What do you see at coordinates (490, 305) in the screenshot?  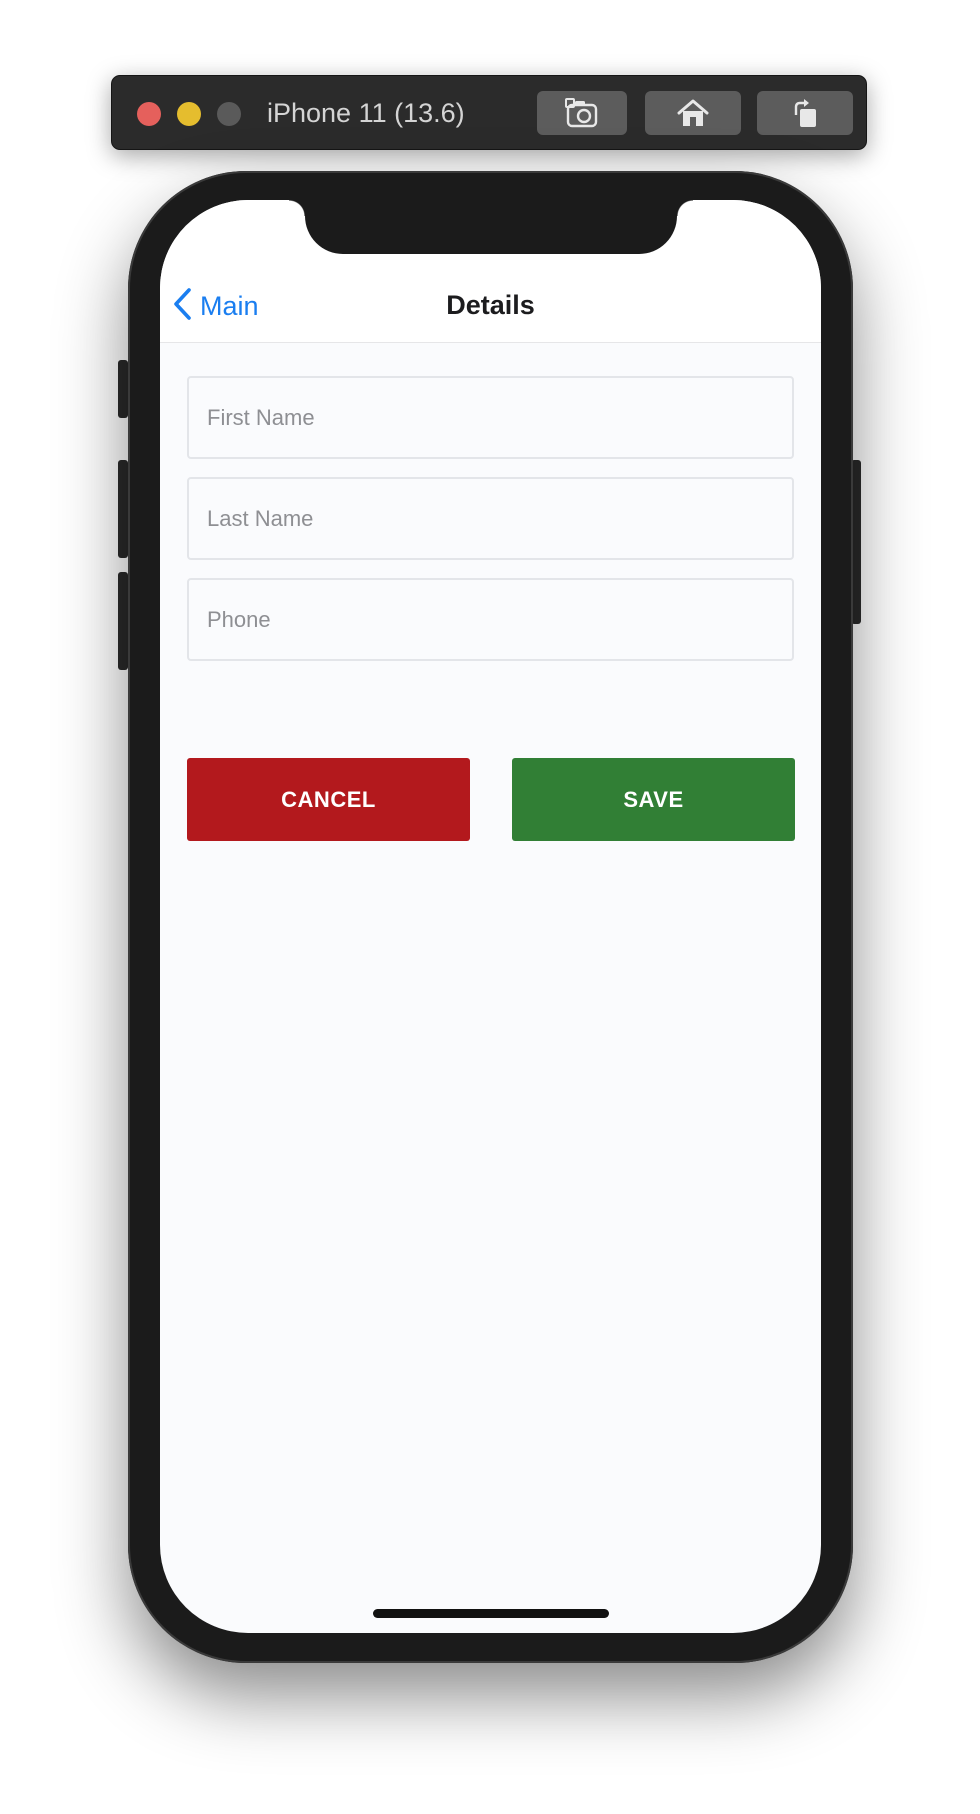 I see `page-title: Details` at bounding box center [490, 305].